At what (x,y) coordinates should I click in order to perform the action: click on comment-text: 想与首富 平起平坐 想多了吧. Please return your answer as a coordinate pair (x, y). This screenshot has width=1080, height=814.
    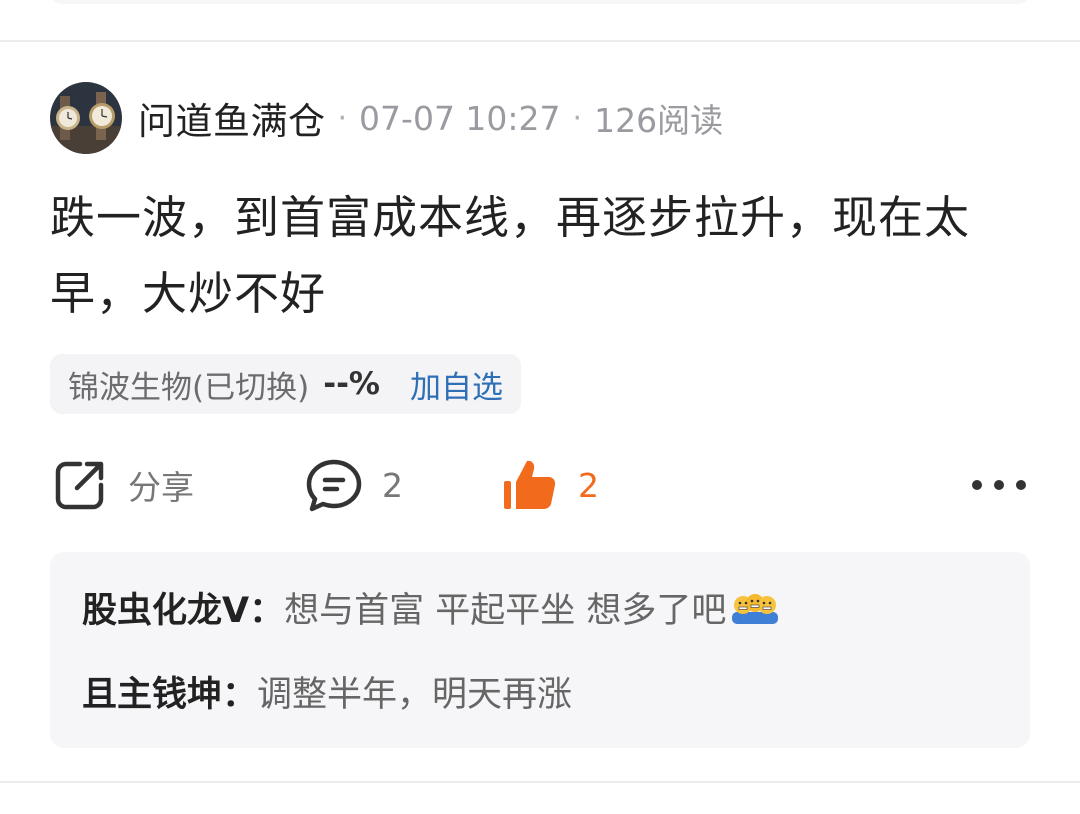
    Looking at the image, I should click on (505, 611).